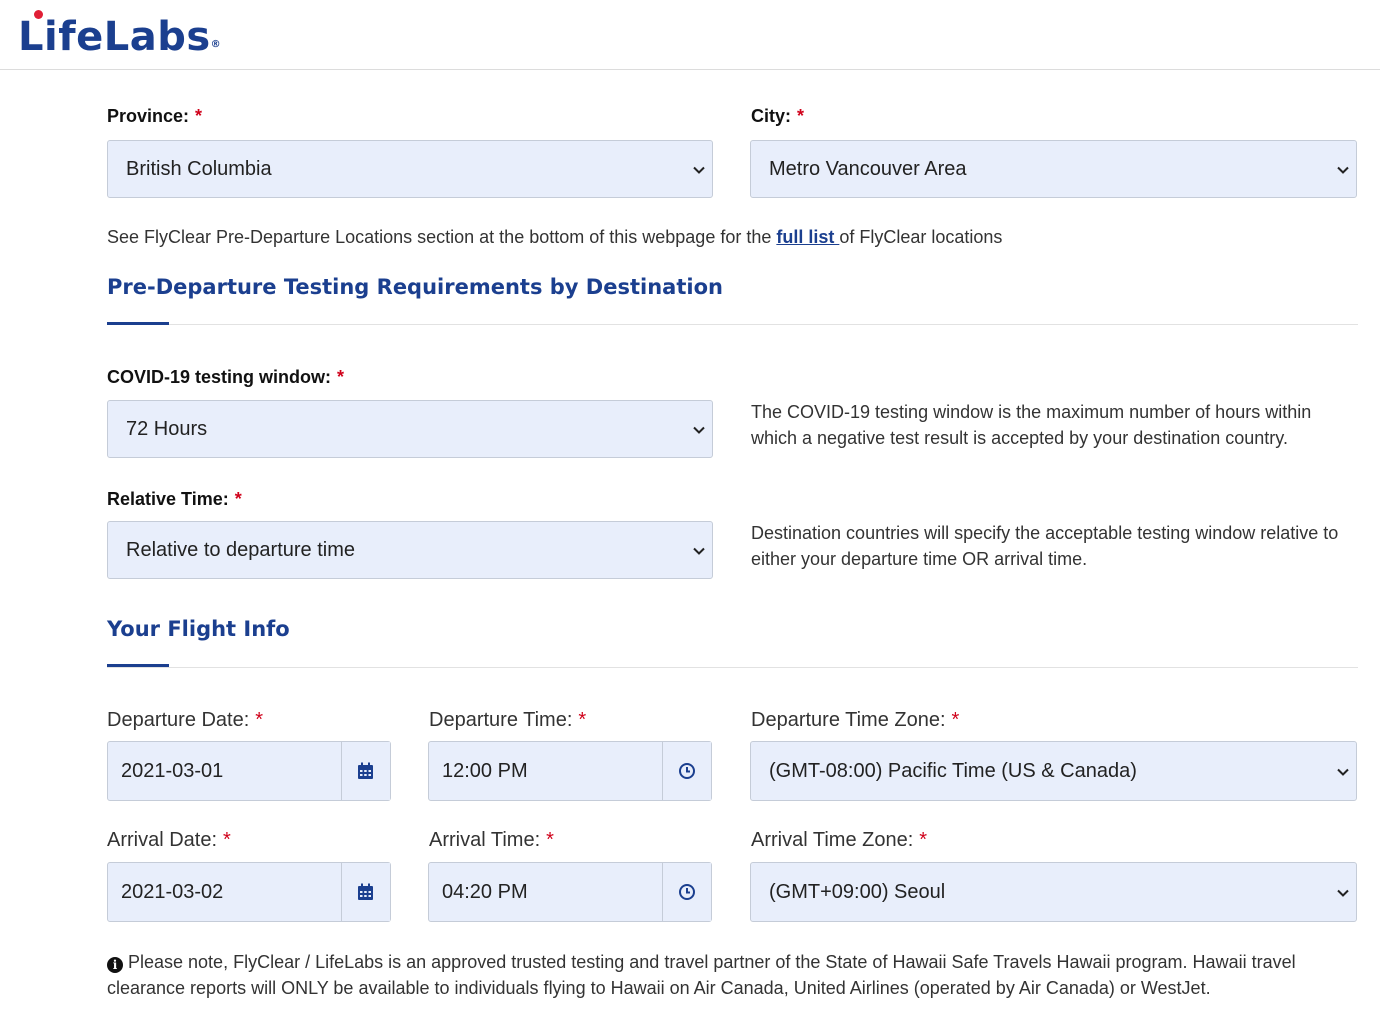 This screenshot has width=1380, height=1013. I want to click on arrival-timezone-select: (GMT+09:00) Seoul, so click(1053, 892).